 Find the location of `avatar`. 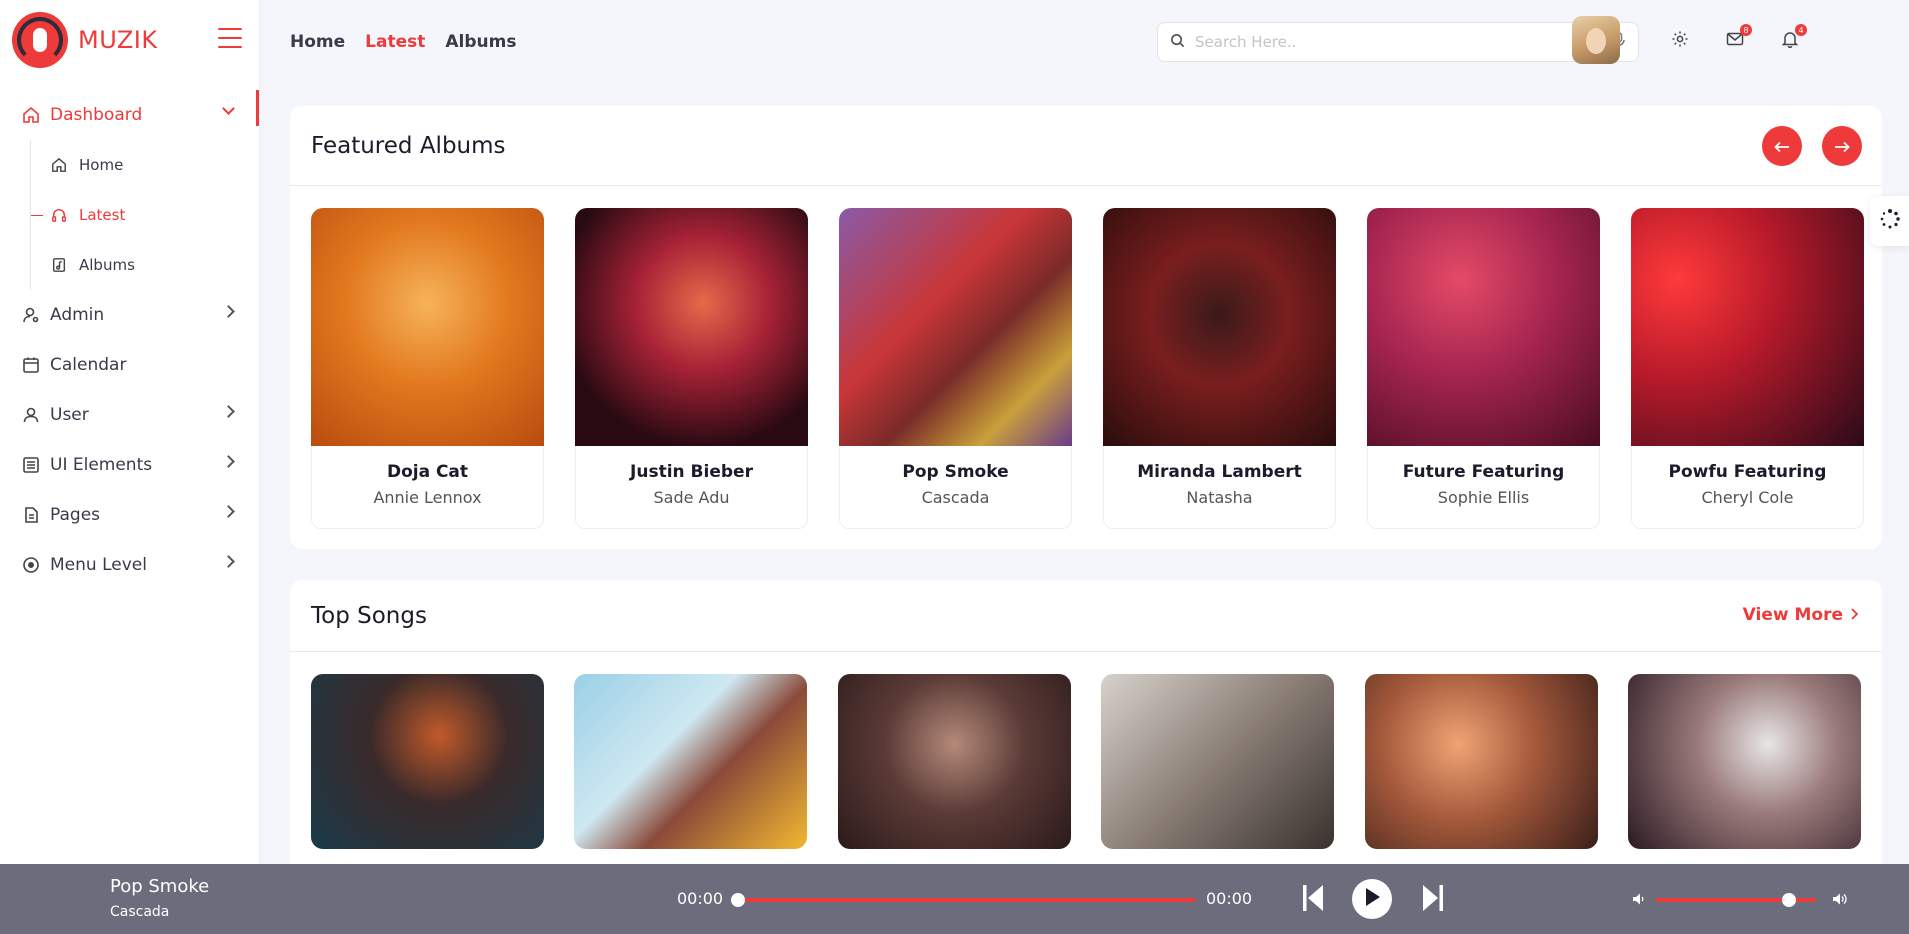

avatar is located at coordinates (1596, 40).